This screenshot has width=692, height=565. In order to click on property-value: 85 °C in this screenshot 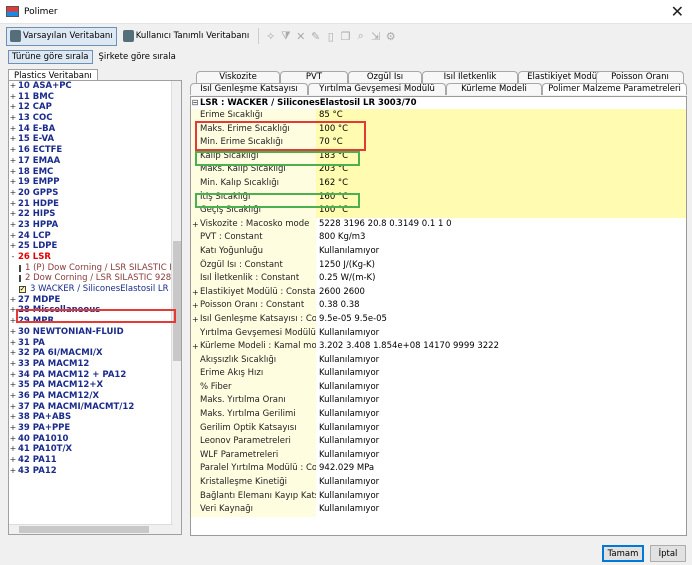, I will do `click(501, 116)`.